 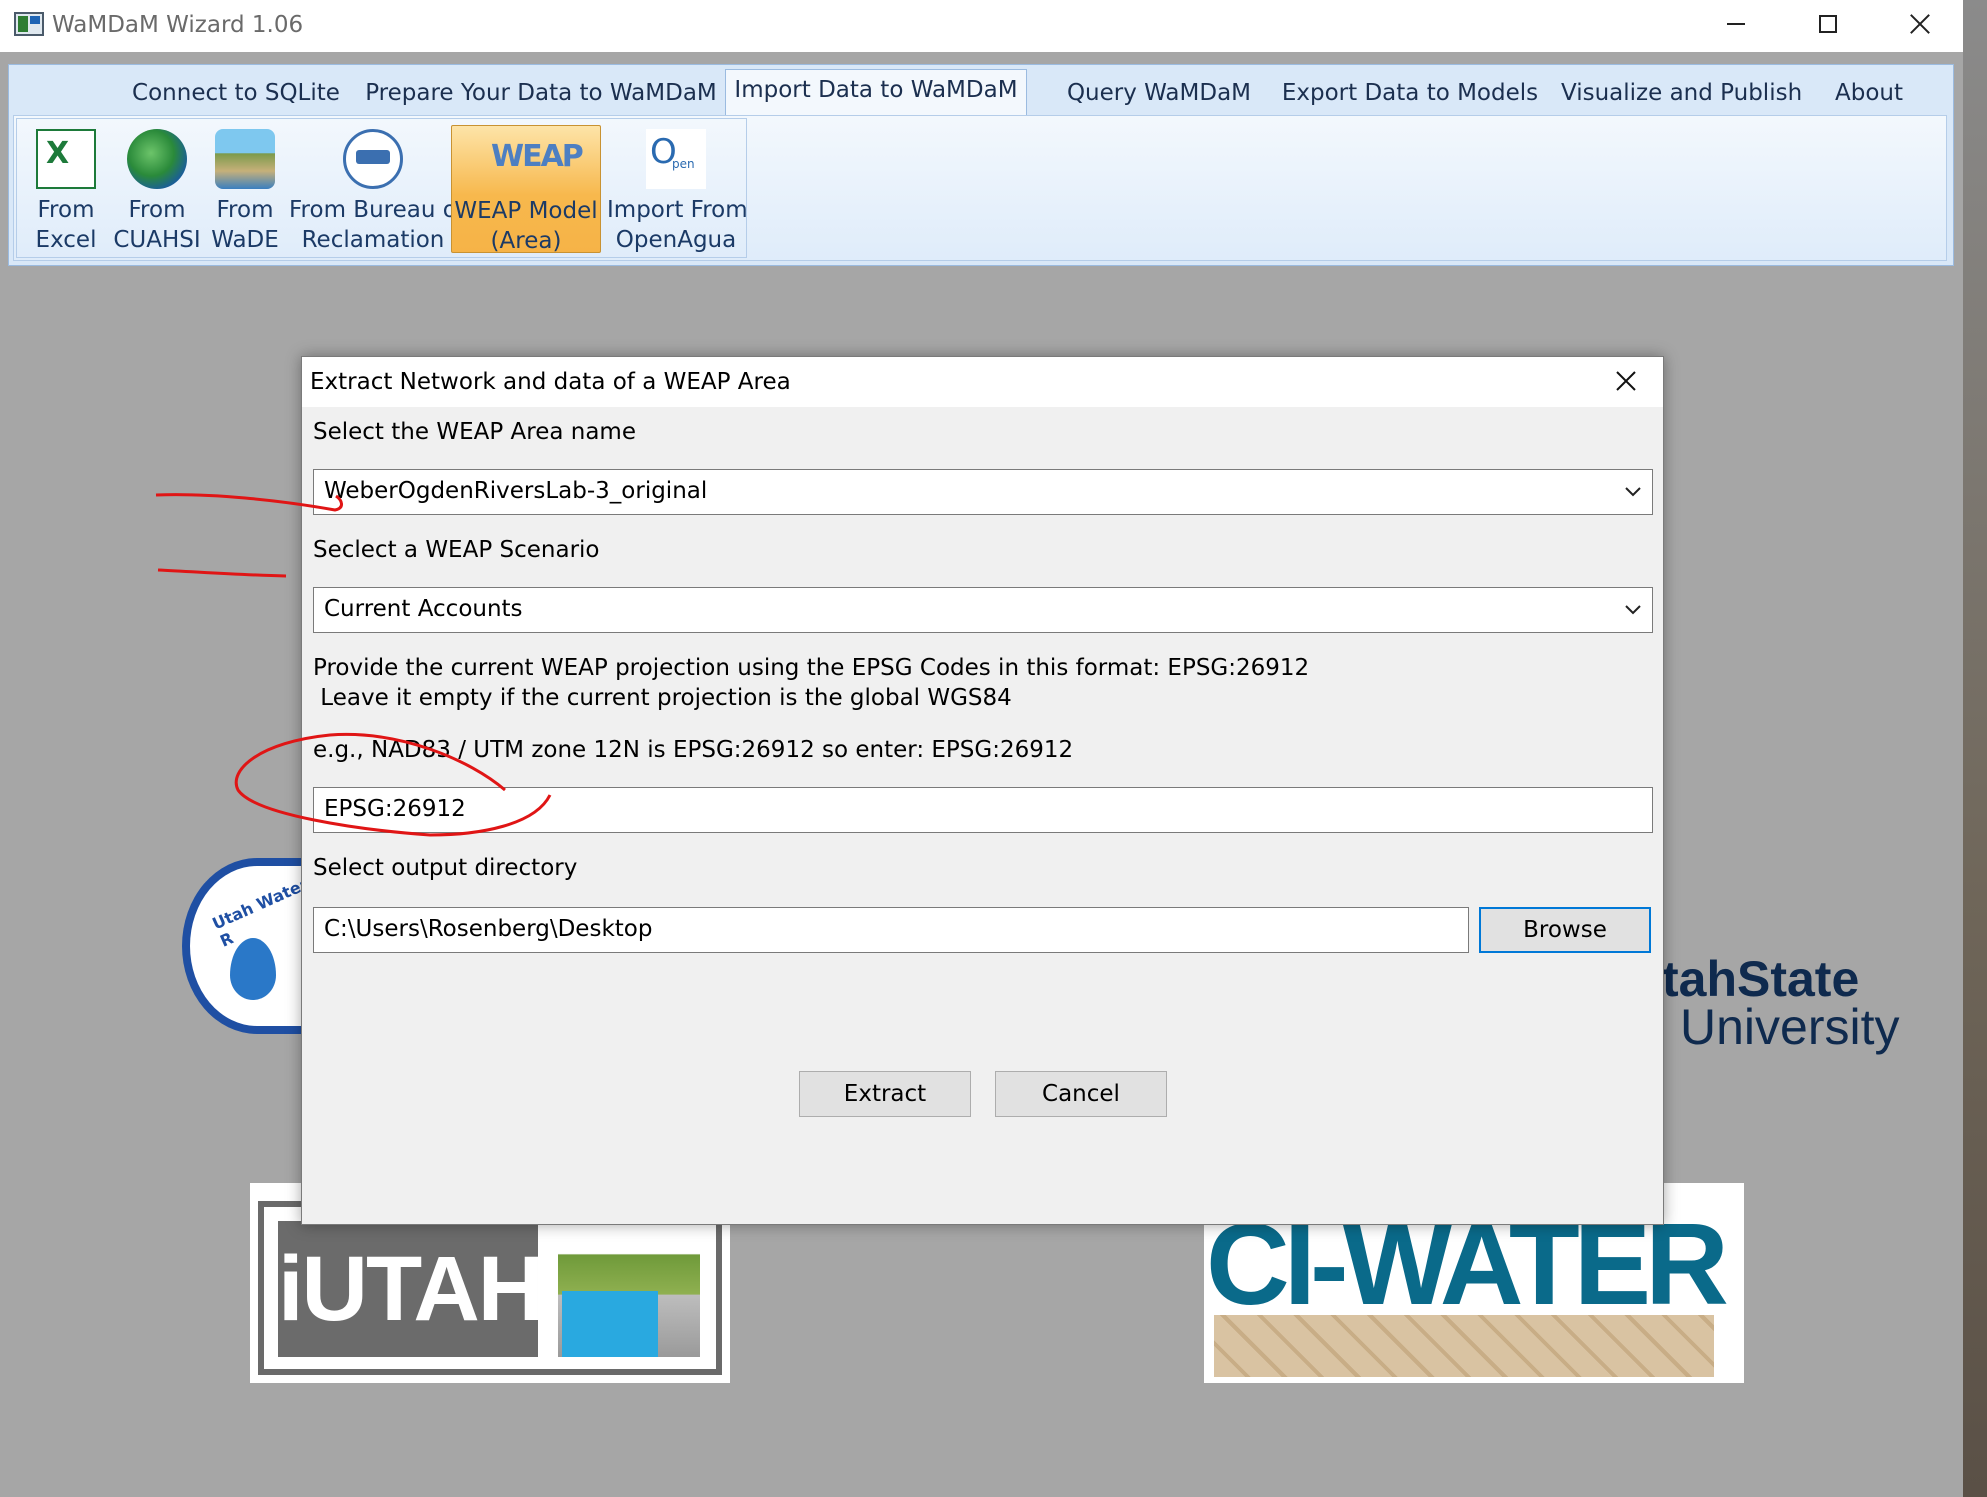 I want to click on tab-import-data: Import Data to WaMDaM, so click(x=876, y=93).